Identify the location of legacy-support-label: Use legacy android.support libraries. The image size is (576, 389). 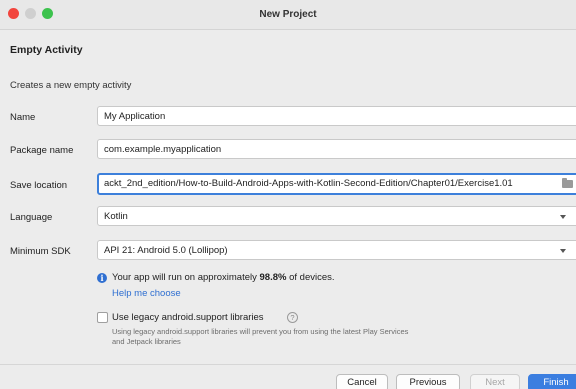
(188, 317).